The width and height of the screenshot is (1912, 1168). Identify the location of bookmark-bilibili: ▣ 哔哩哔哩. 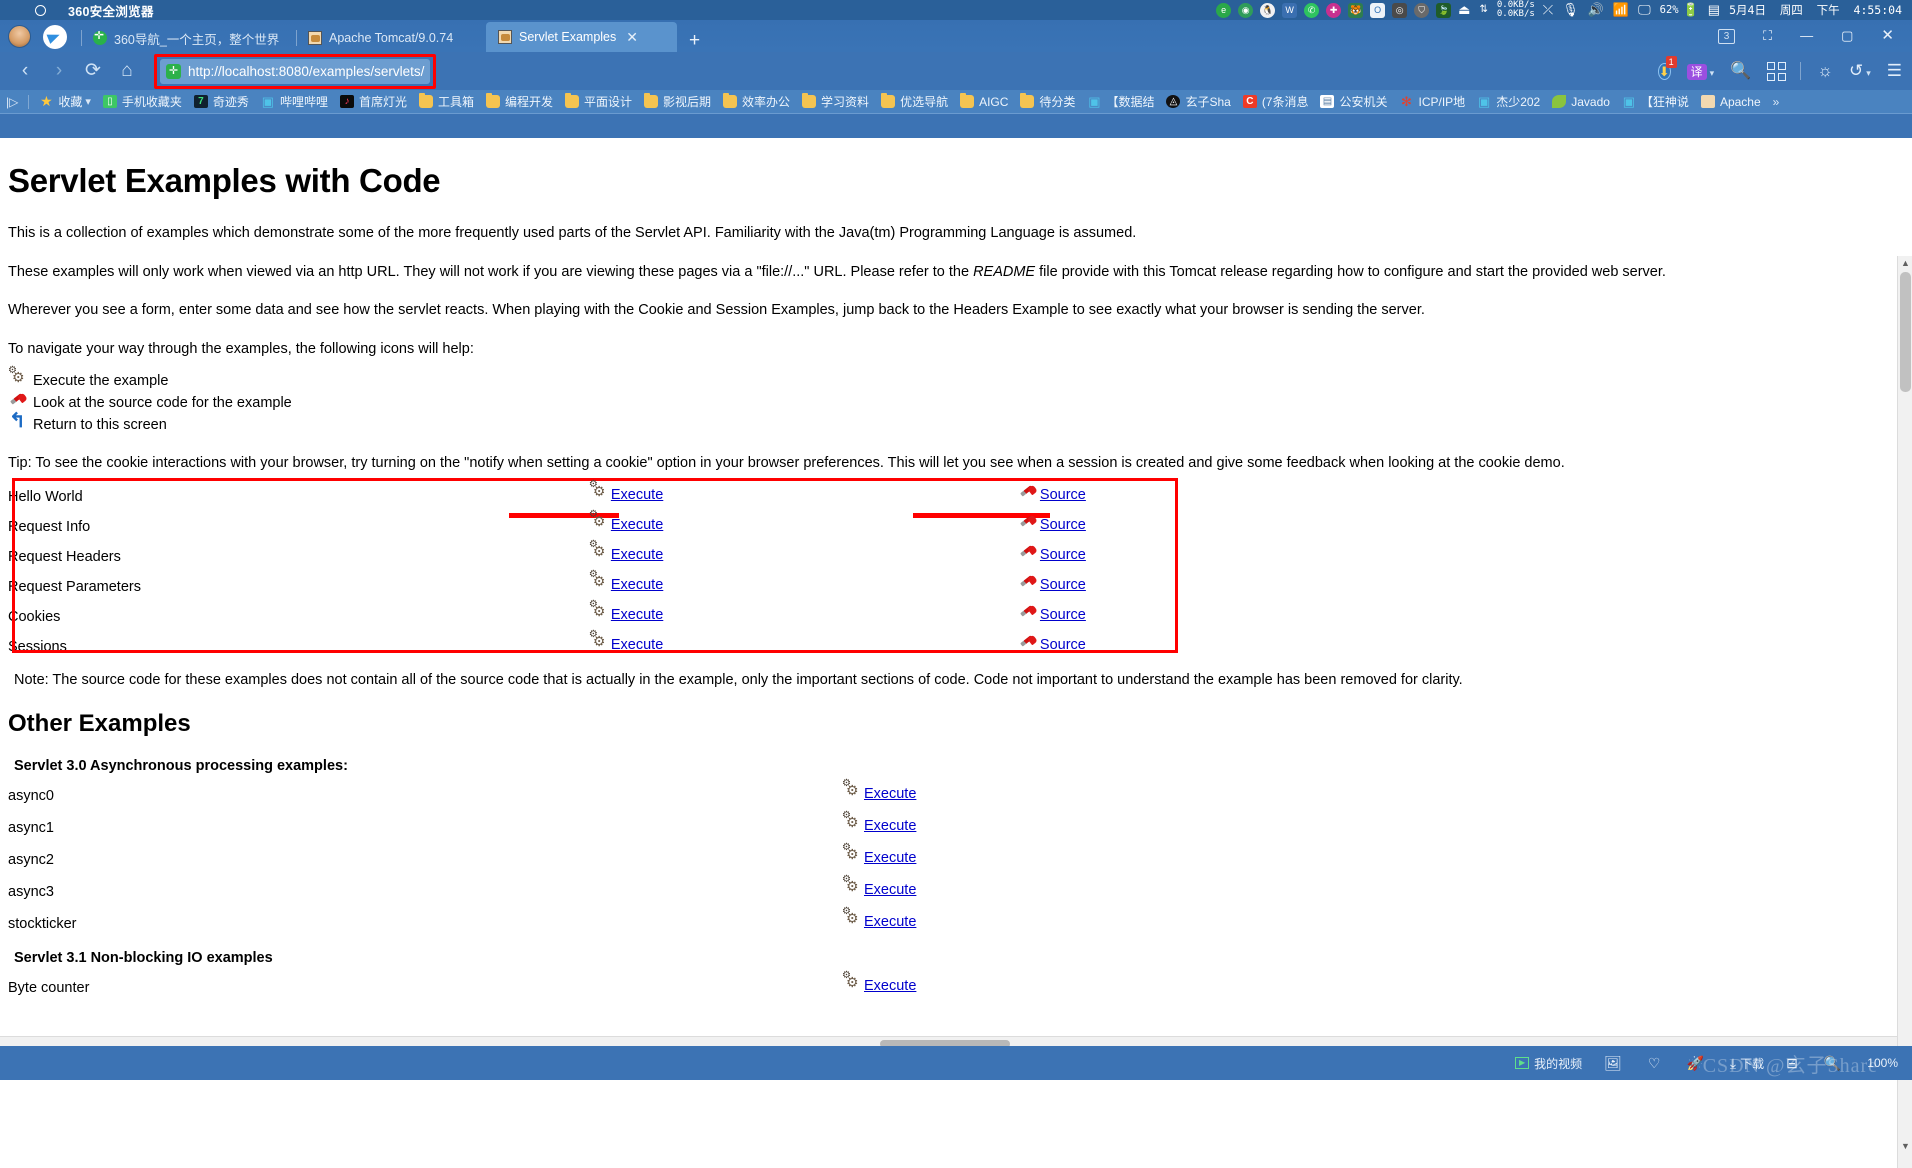
(294, 101).